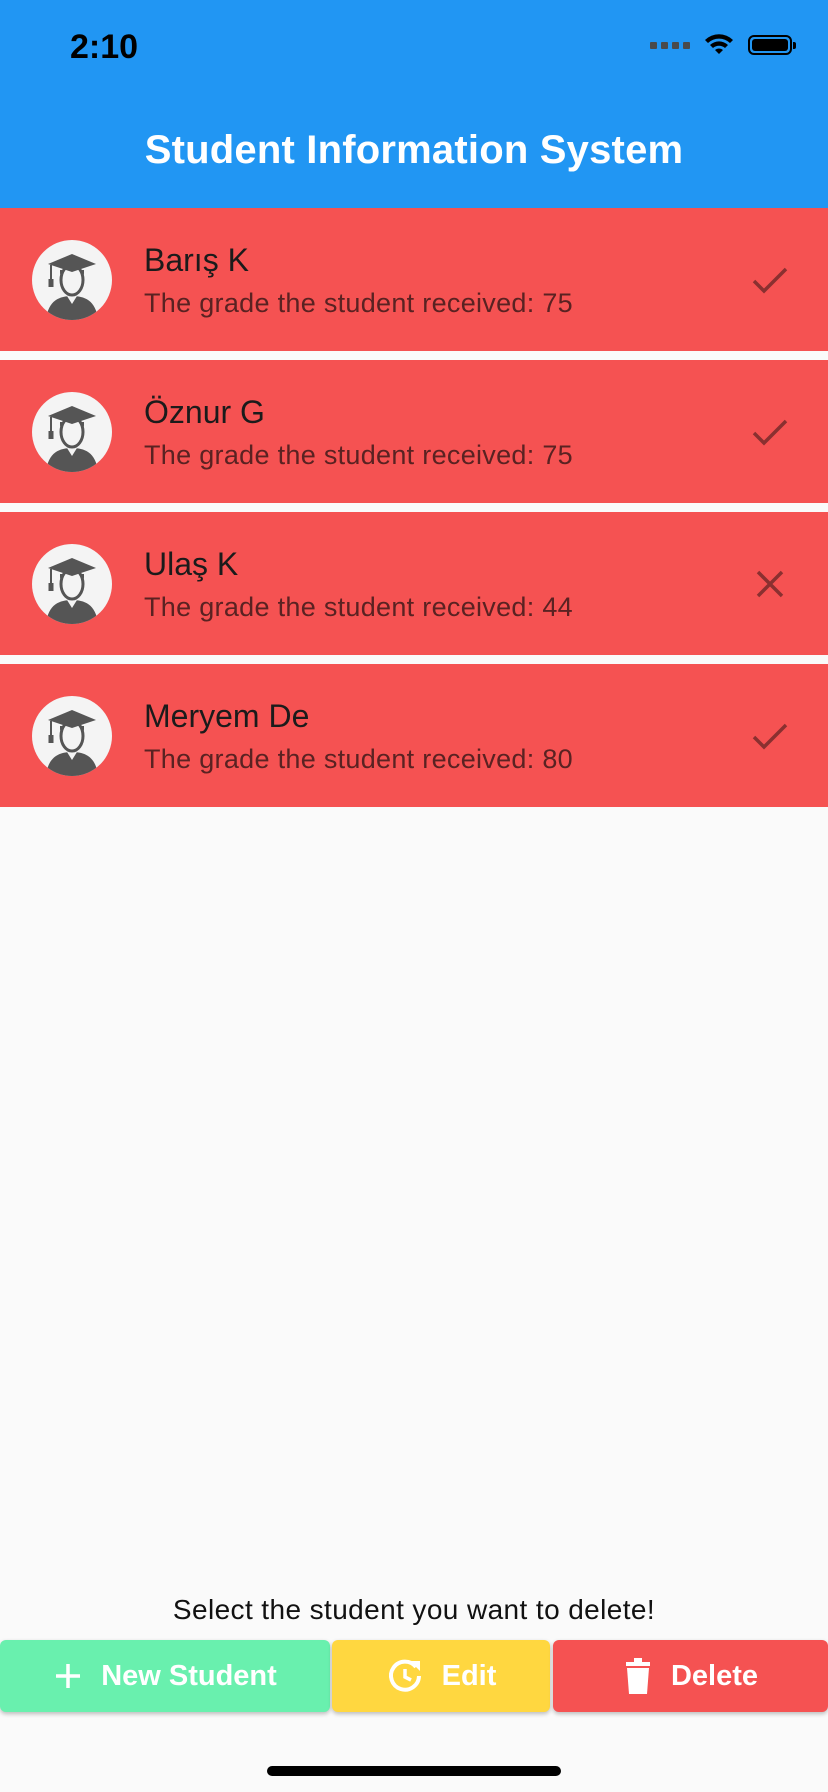  I want to click on delete-label: Delete, so click(714, 1675).